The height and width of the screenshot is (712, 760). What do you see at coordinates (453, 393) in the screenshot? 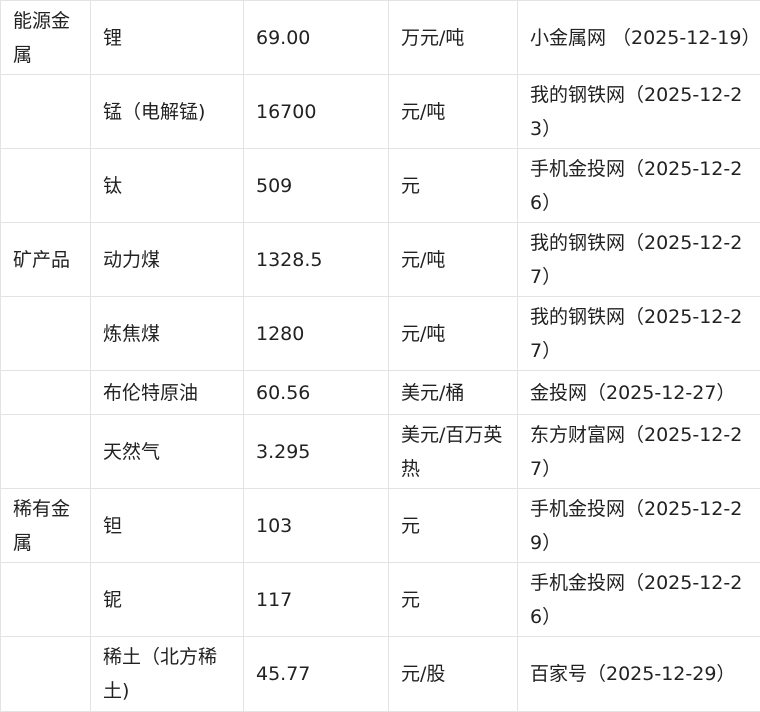
I see `unit-cell: 美元/桶` at bounding box center [453, 393].